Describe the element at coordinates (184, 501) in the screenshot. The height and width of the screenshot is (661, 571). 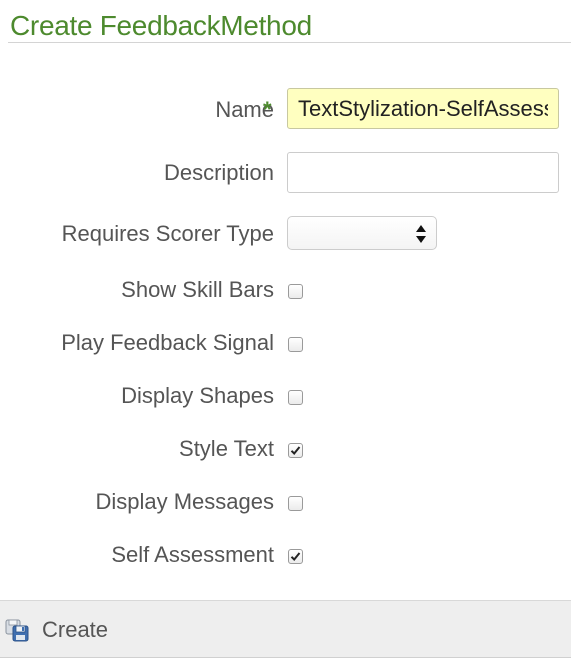
I see `display-messages-label: Display Messages` at that location.